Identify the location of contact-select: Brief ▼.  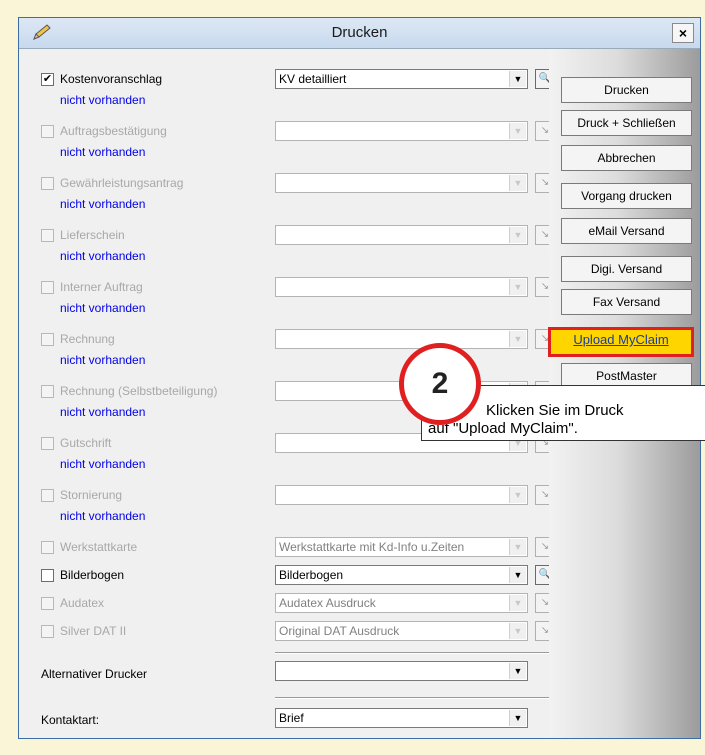
(401, 718).